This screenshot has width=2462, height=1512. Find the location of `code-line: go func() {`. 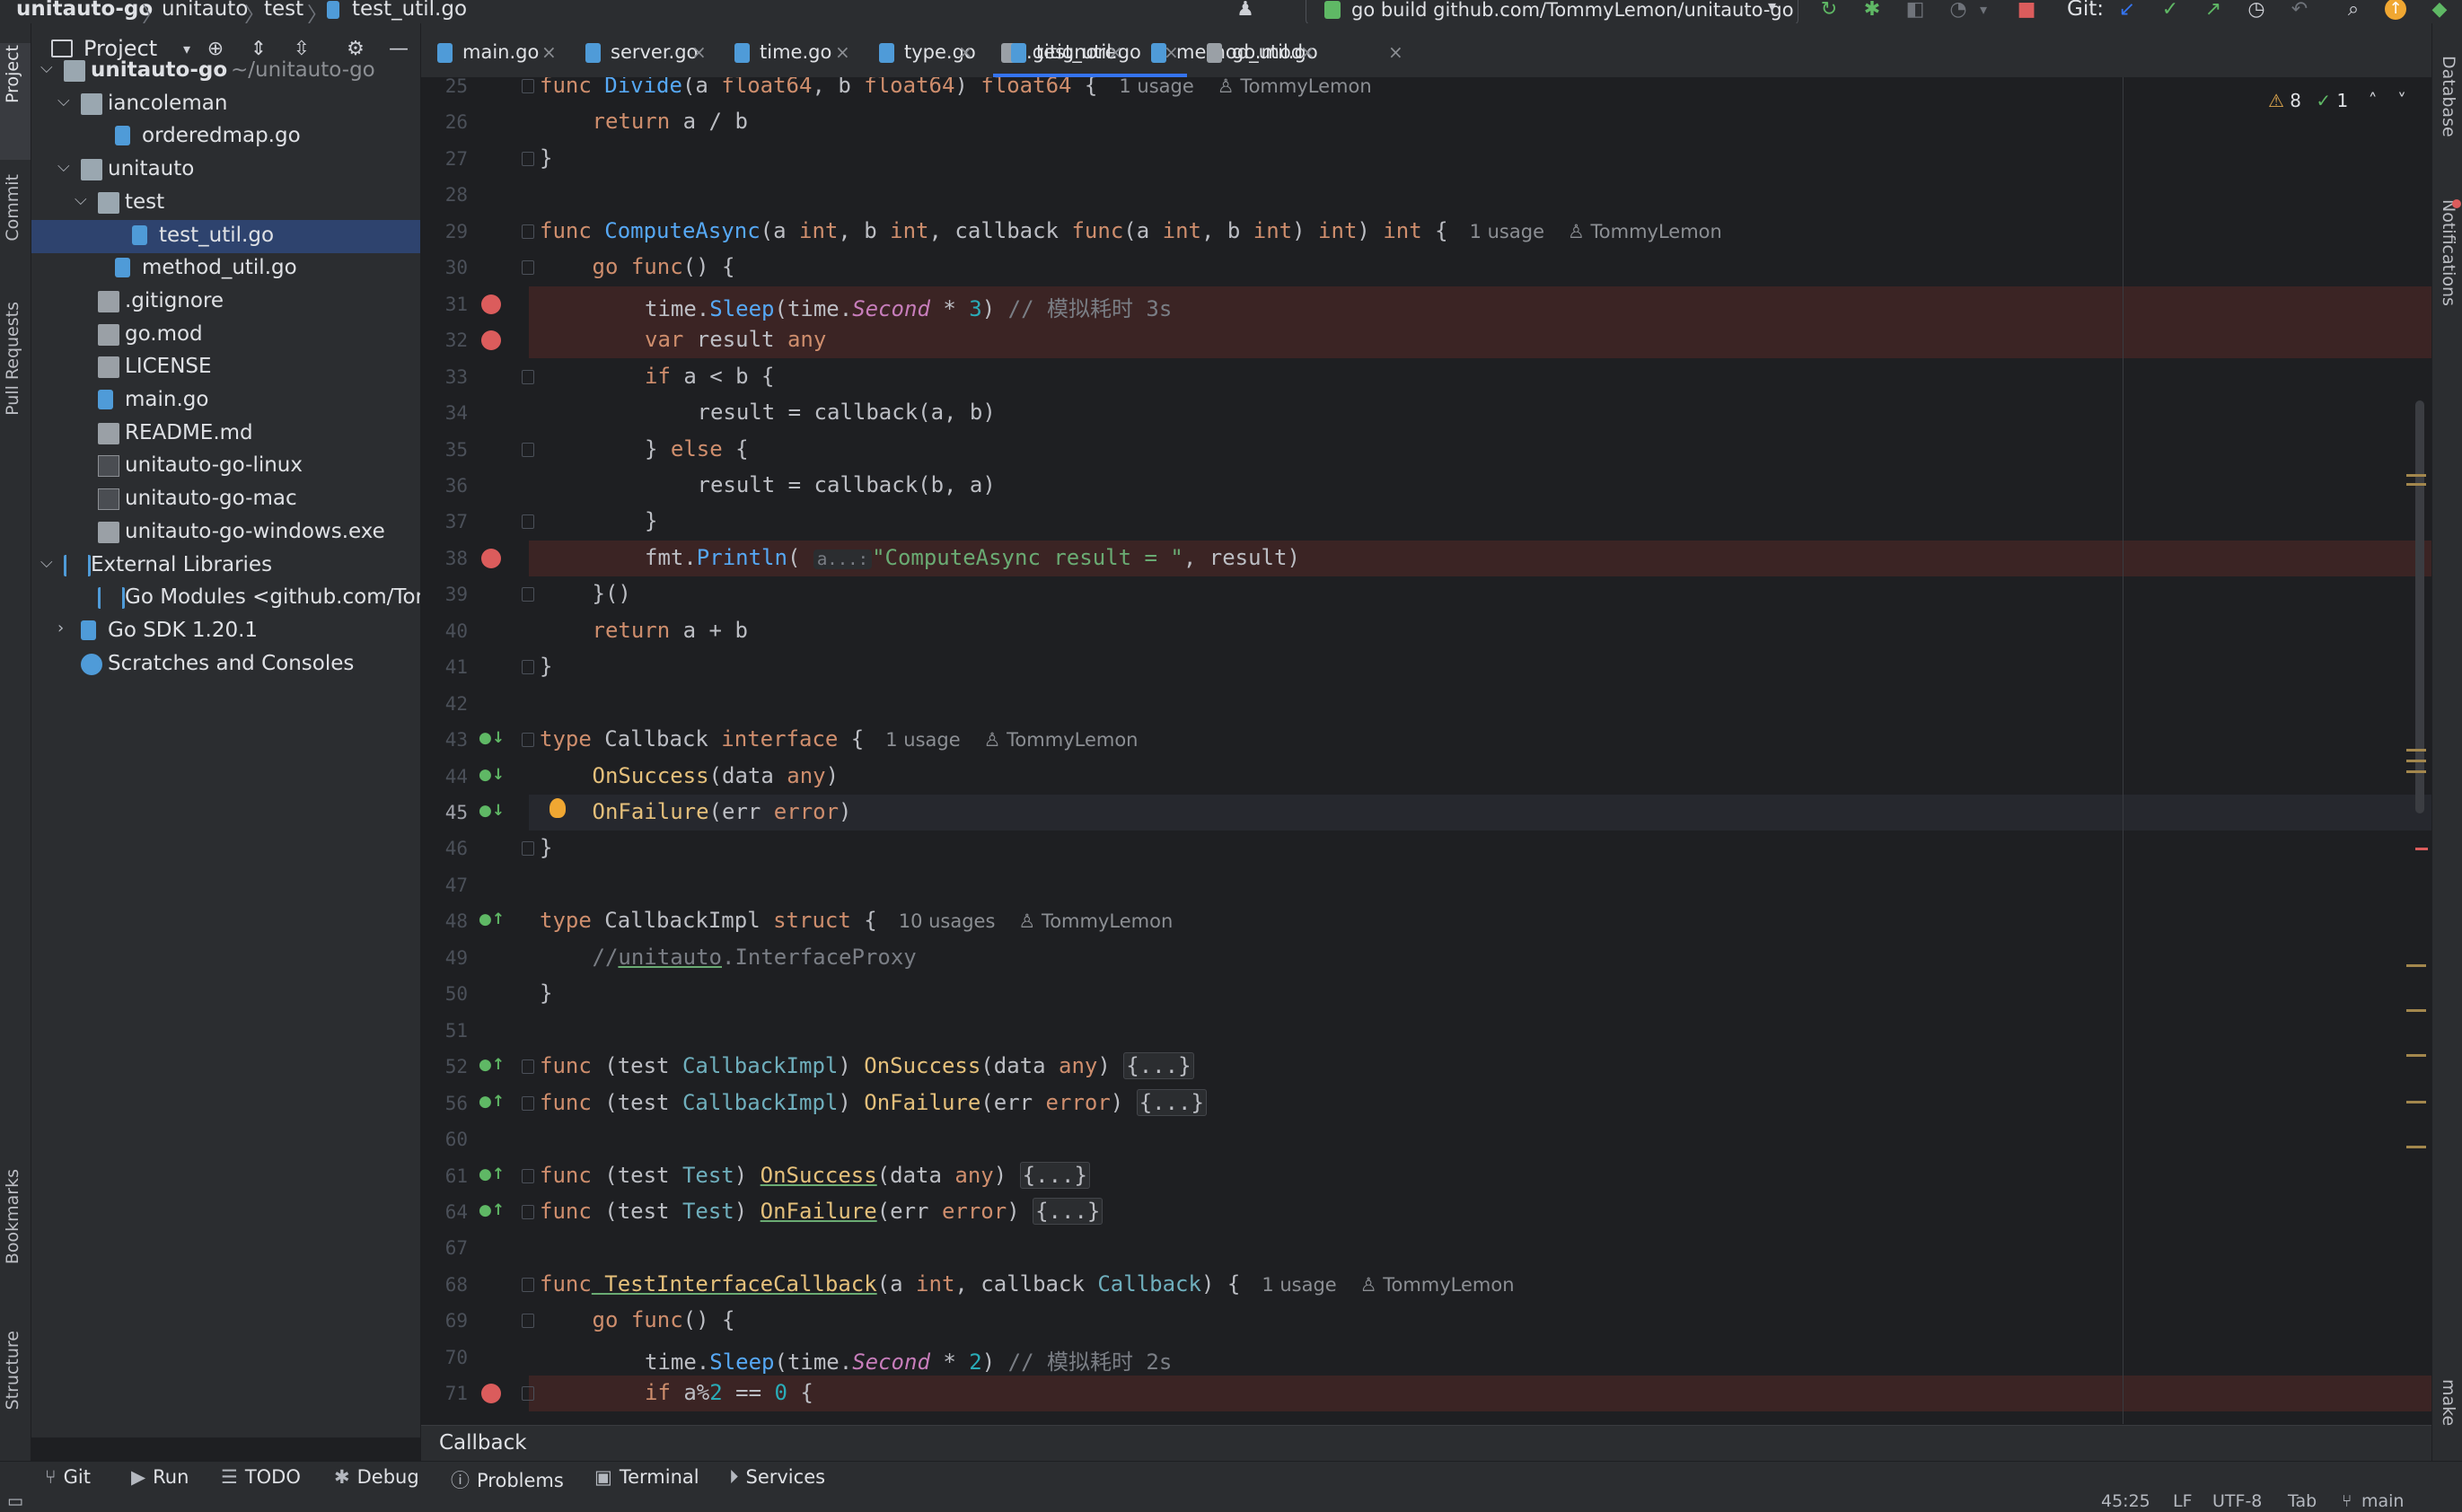

code-line: go func() { is located at coordinates (664, 266).